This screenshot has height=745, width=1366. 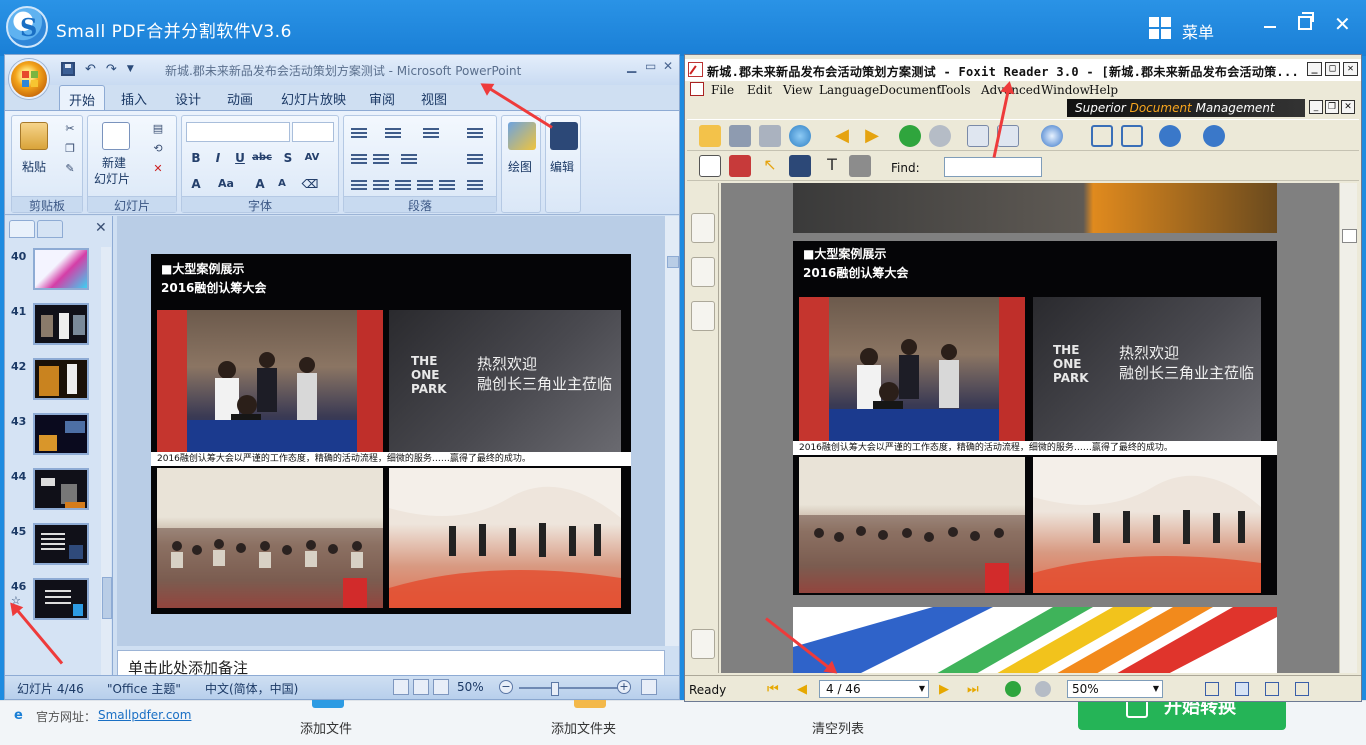 I want to click on zoom-out-icon, so click(x=1170, y=136).